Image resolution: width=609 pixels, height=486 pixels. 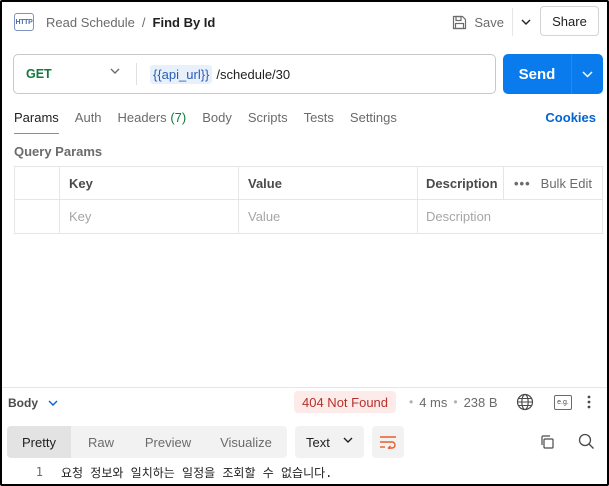 What do you see at coordinates (586, 441) in the screenshot?
I see `search-icon` at bounding box center [586, 441].